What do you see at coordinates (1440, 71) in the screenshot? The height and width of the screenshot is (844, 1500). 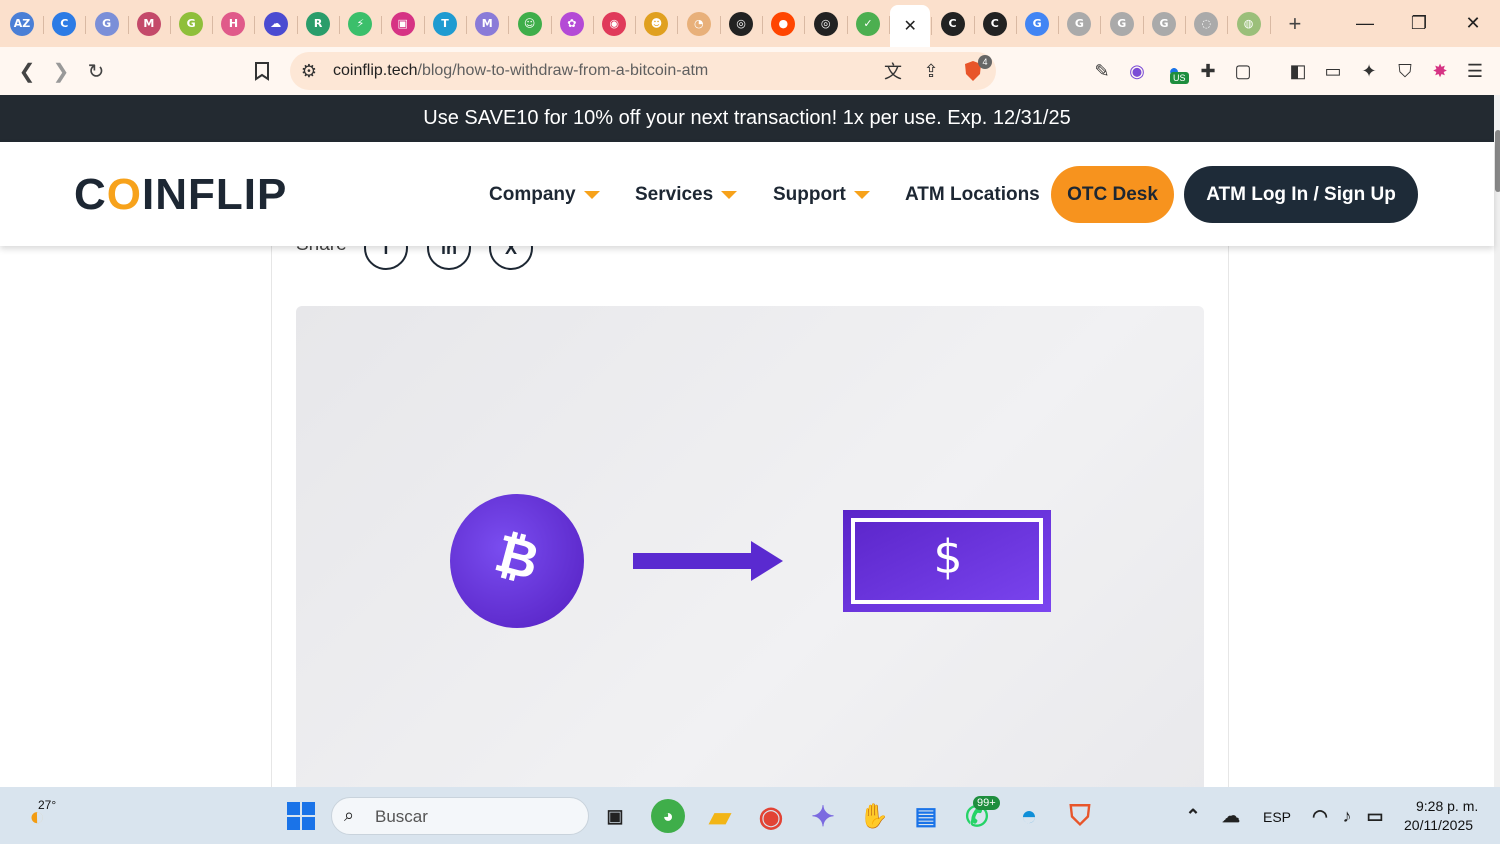 I see `rewards-icon: ✸` at bounding box center [1440, 71].